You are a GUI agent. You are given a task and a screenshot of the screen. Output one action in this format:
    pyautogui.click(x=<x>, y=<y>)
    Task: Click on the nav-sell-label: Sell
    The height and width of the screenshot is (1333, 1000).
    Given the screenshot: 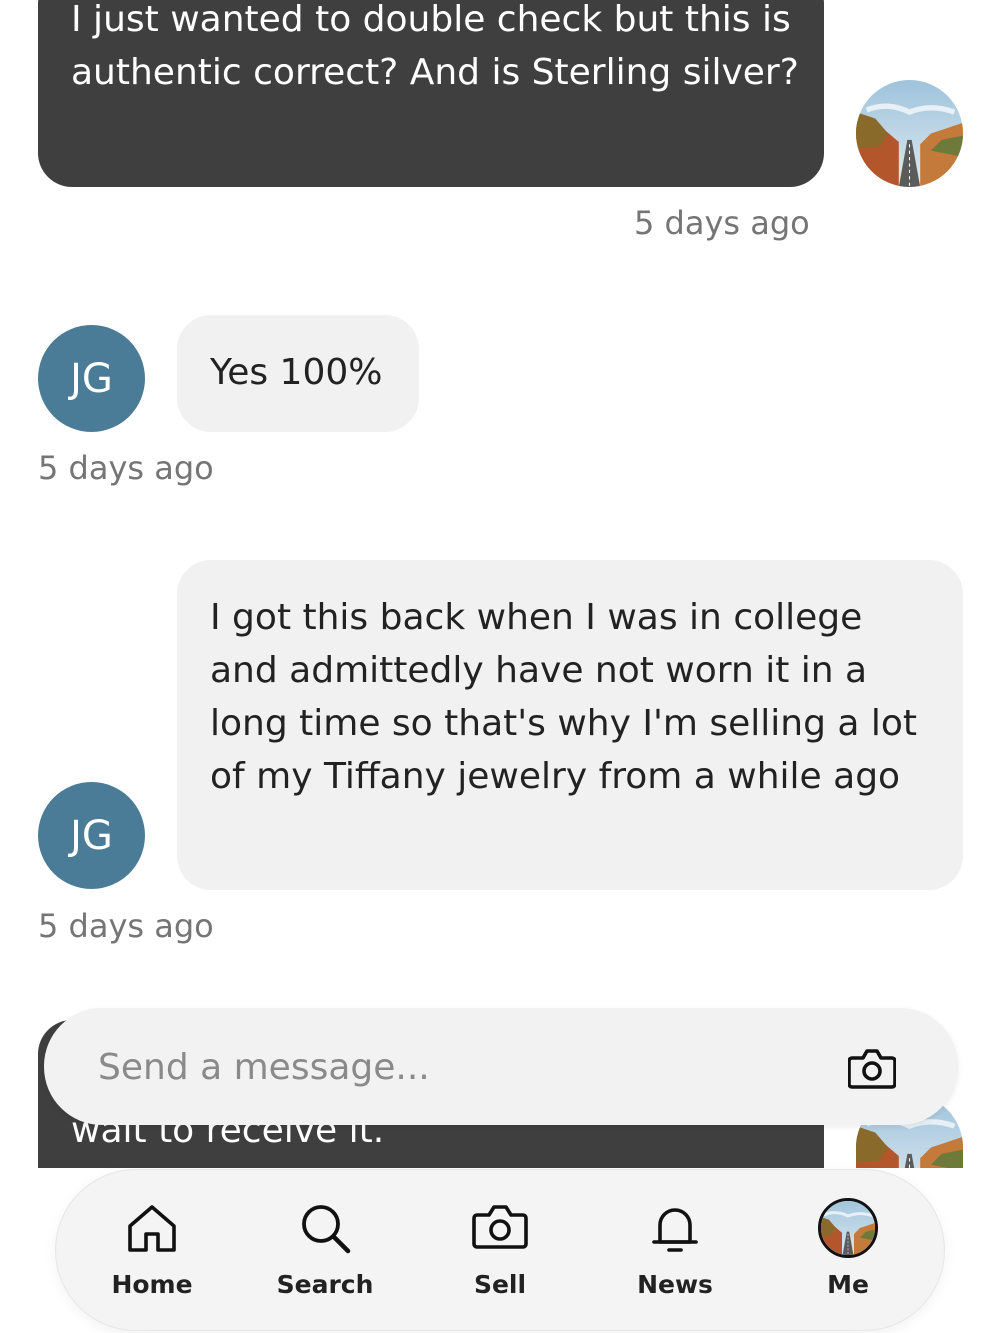 What is the action you would take?
    pyautogui.click(x=500, y=1284)
    